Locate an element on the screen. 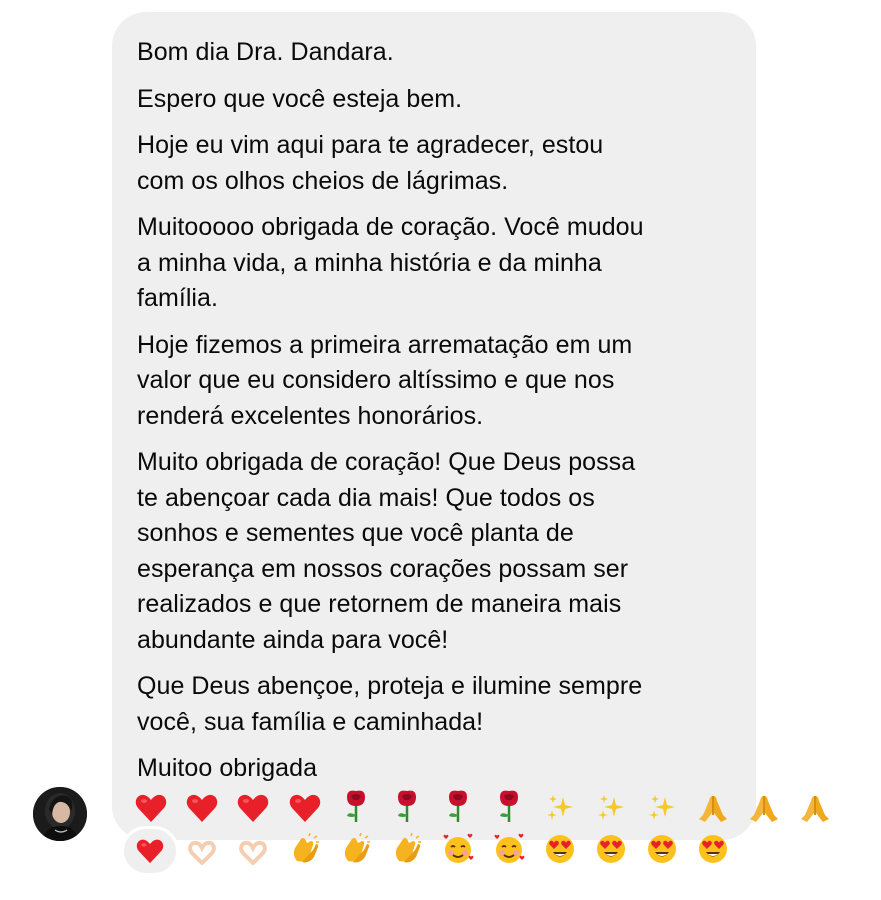  avatar-photo is located at coordinates (60, 814).